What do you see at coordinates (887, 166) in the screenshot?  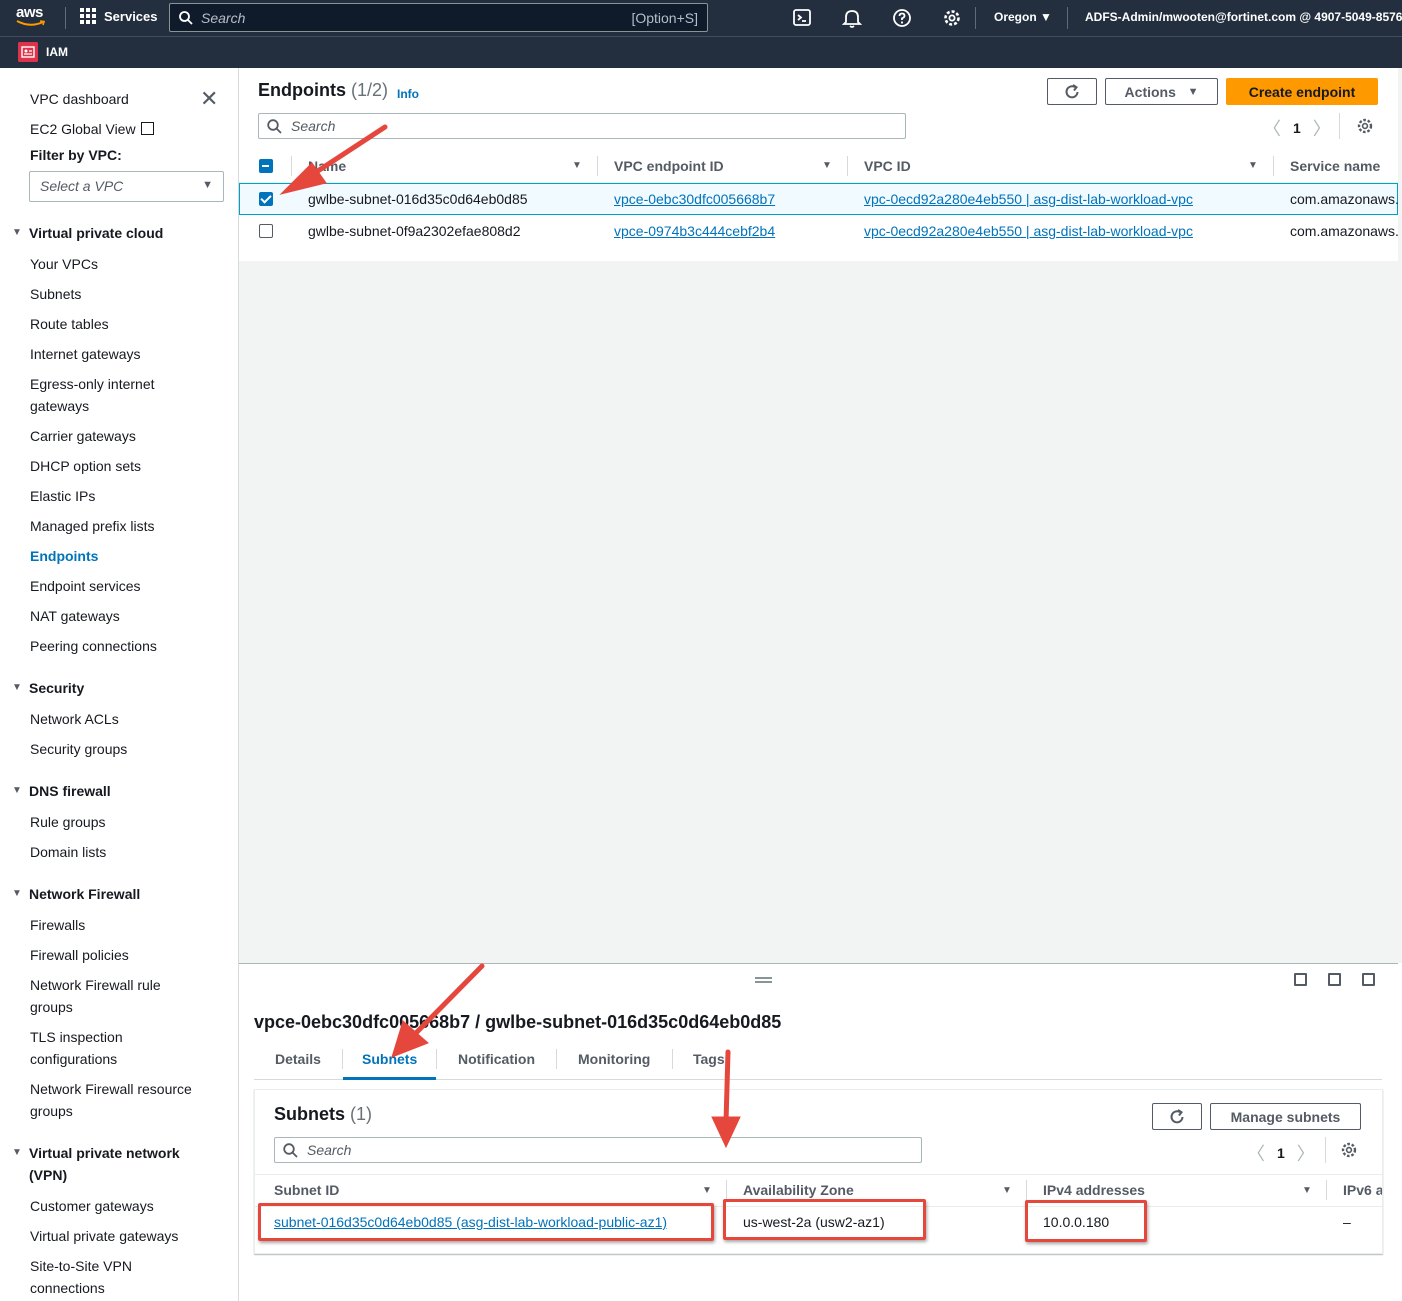 I see `column-header-vpc-id: VPC ID` at bounding box center [887, 166].